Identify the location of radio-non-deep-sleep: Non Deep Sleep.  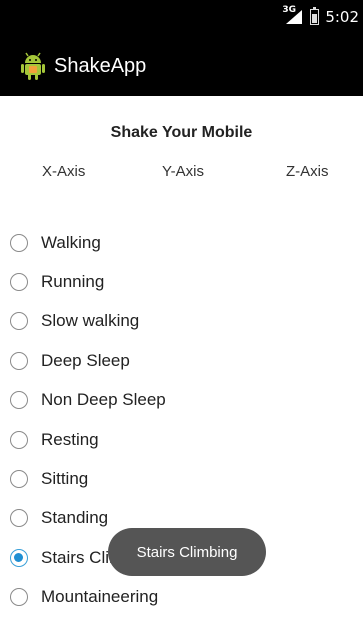
(88, 400).